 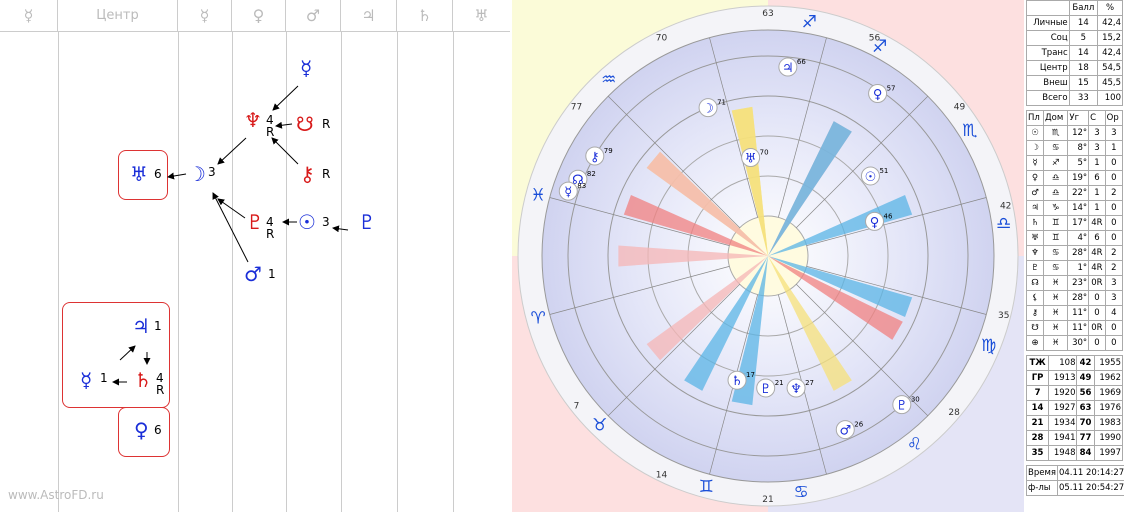 What do you see at coordinates (1108, 363) in the screenshot?
I see `table-cell: 1955` at bounding box center [1108, 363].